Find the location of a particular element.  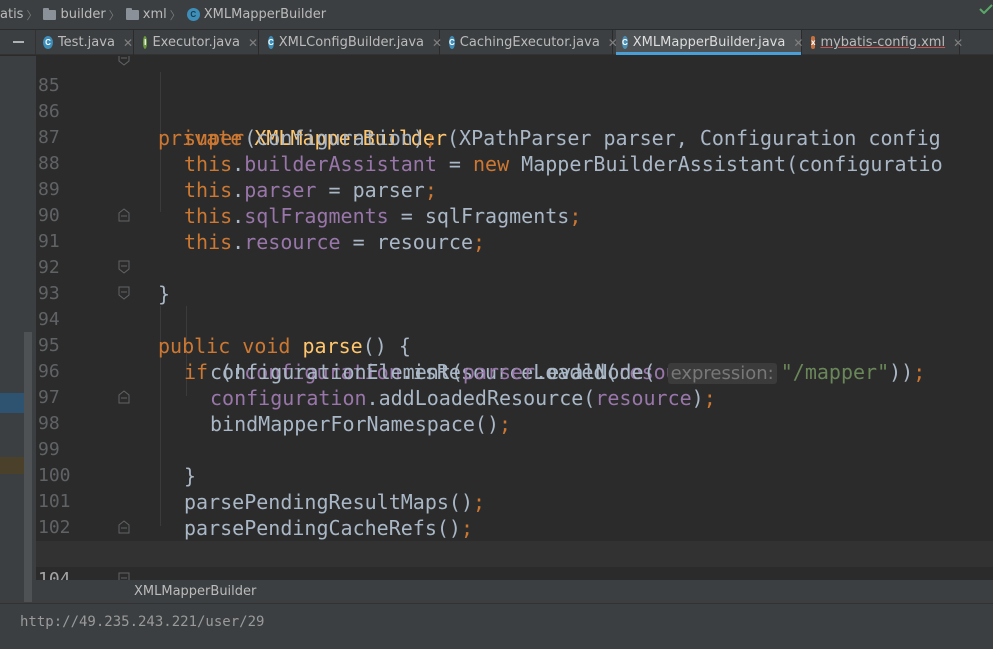

breadcrumb-item-mybatis: atis 〉 is located at coordinates (20, 15).